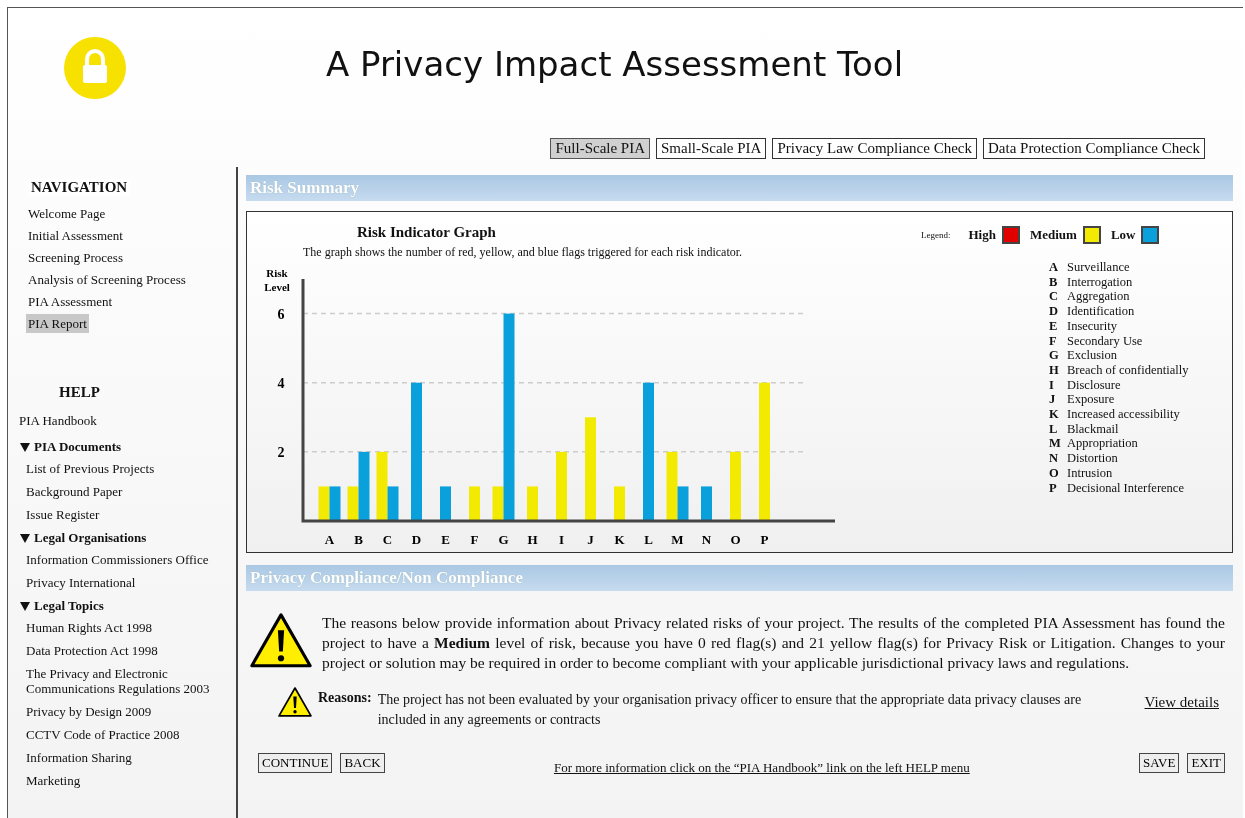 The width and height of the screenshot is (1245, 818). Describe the element at coordinates (1055, 444) in the screenshot. I see `key-letter: M` at that location.